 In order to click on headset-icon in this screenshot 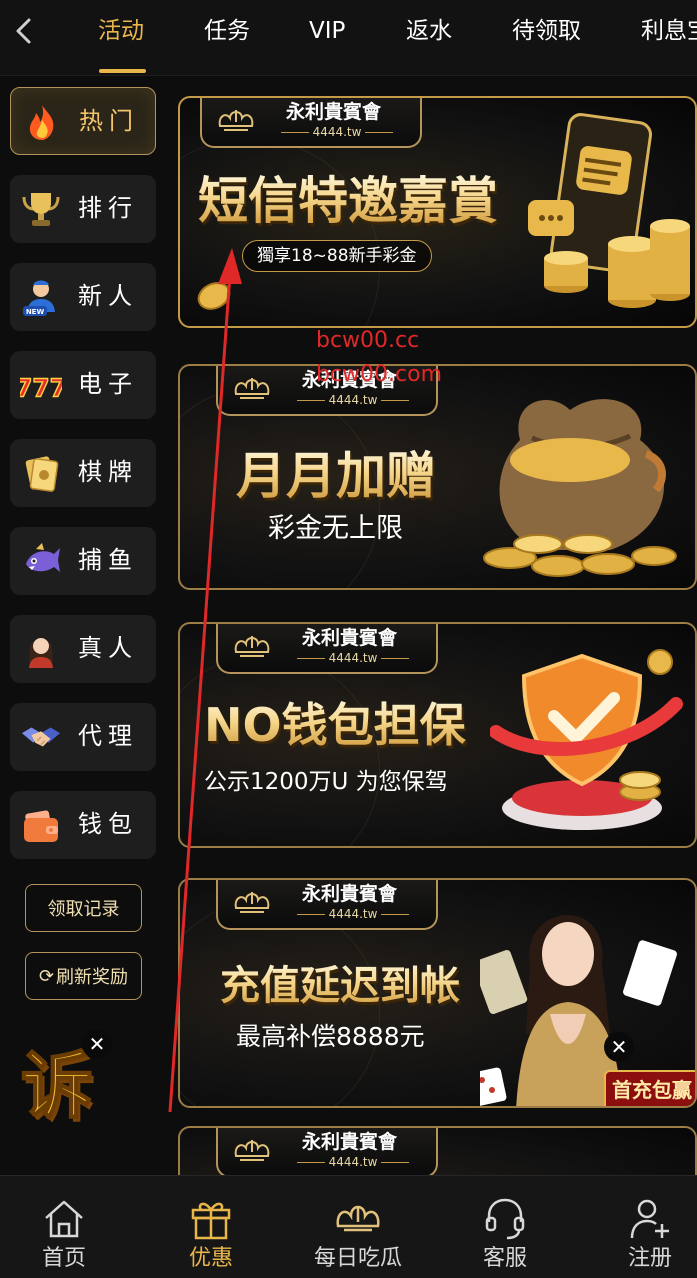, I will do `click(505, 1219)`.